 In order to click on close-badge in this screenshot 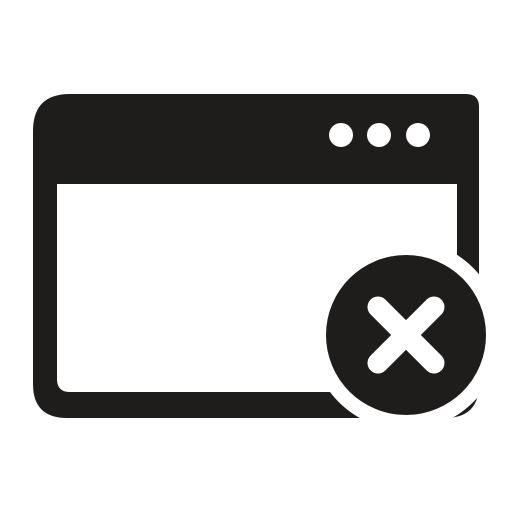, I will do `click(406, 335)`.